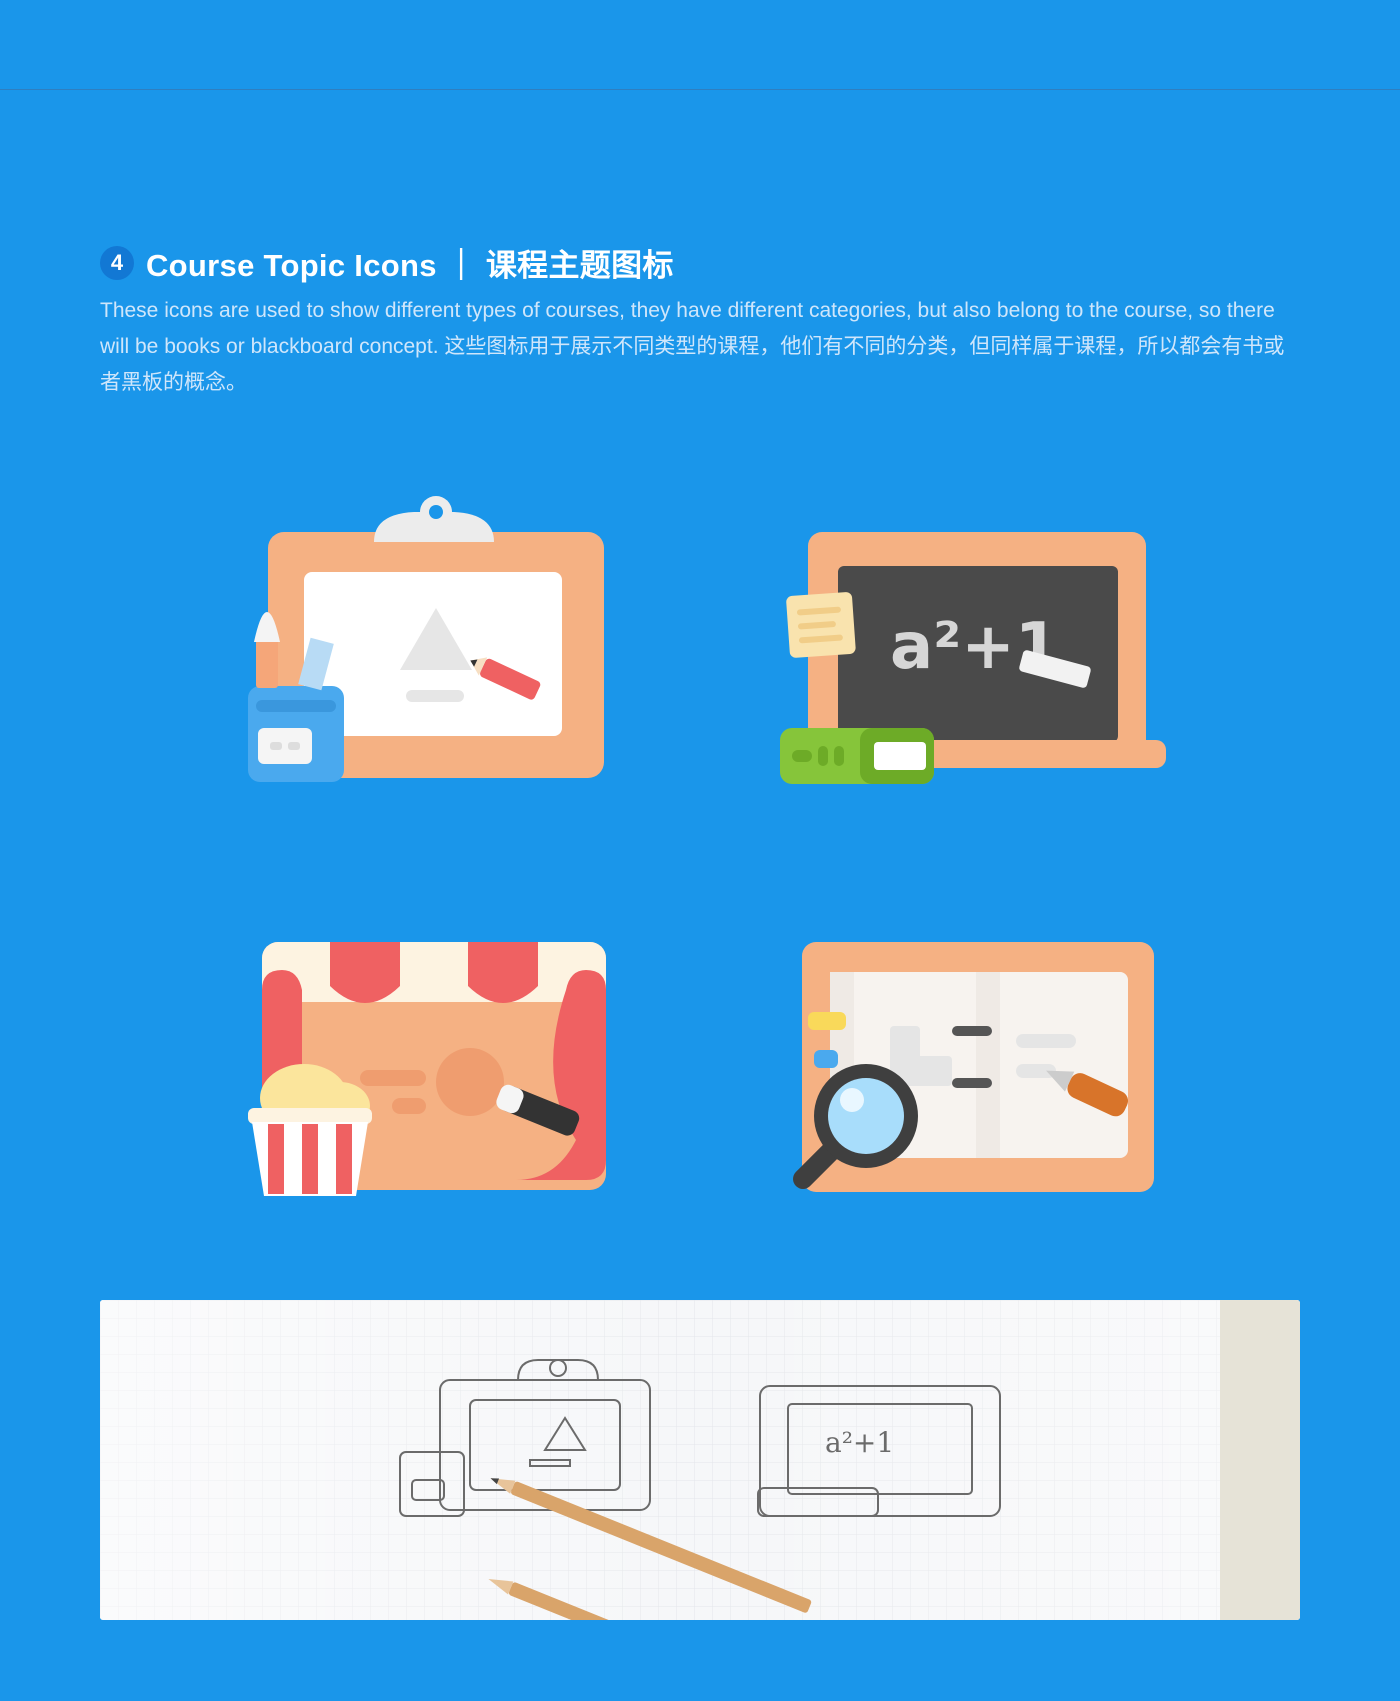 This screenshot has height=1701, width=1400. I want to click on section-number-badge: 4, so click(117, 262).